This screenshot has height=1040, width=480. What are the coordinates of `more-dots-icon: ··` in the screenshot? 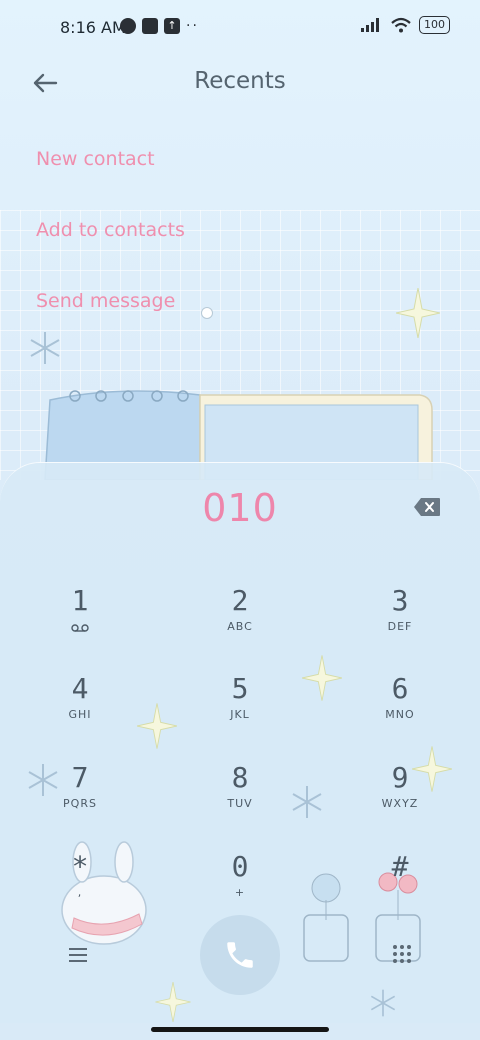 It's located at (192, 26).